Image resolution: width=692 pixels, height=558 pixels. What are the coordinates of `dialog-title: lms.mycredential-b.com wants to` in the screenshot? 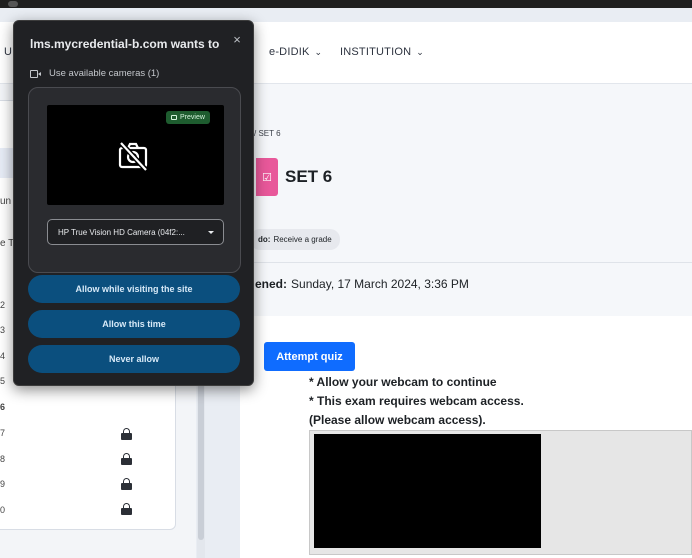 It's located at (125, 44).